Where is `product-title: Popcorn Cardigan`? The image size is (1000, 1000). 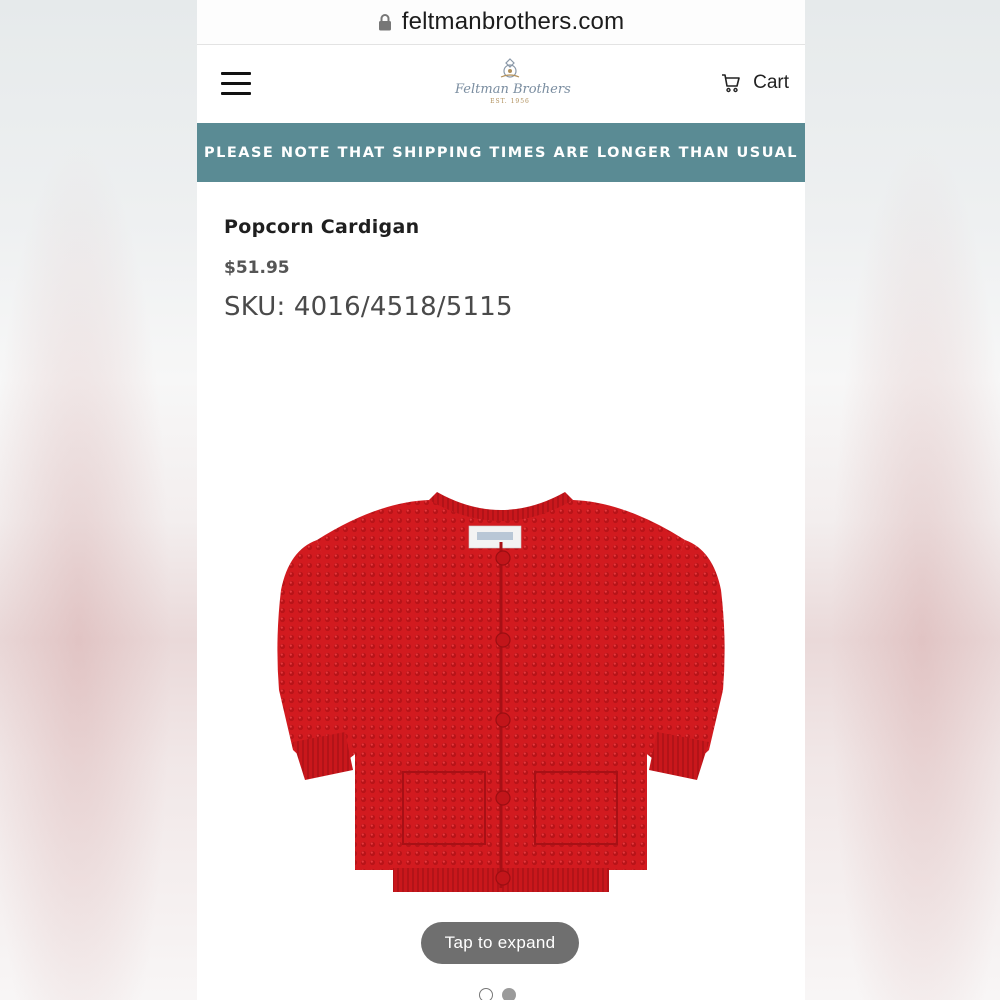 product-title: Popcorn Cardigan is located at coordinates (322, 227).